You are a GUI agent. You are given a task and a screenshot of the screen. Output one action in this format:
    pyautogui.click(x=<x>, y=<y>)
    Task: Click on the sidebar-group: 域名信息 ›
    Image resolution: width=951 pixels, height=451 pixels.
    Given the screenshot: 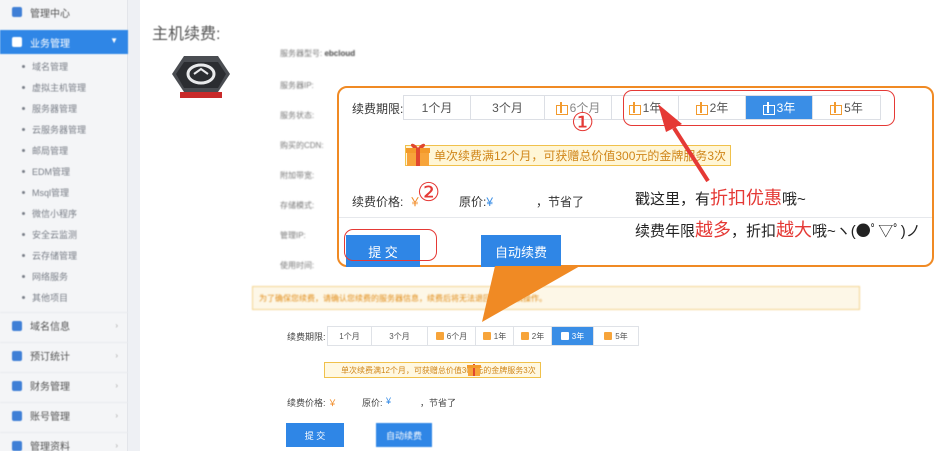 What is the action you would take?
    pyautogui.click(x=64, y=325)
    